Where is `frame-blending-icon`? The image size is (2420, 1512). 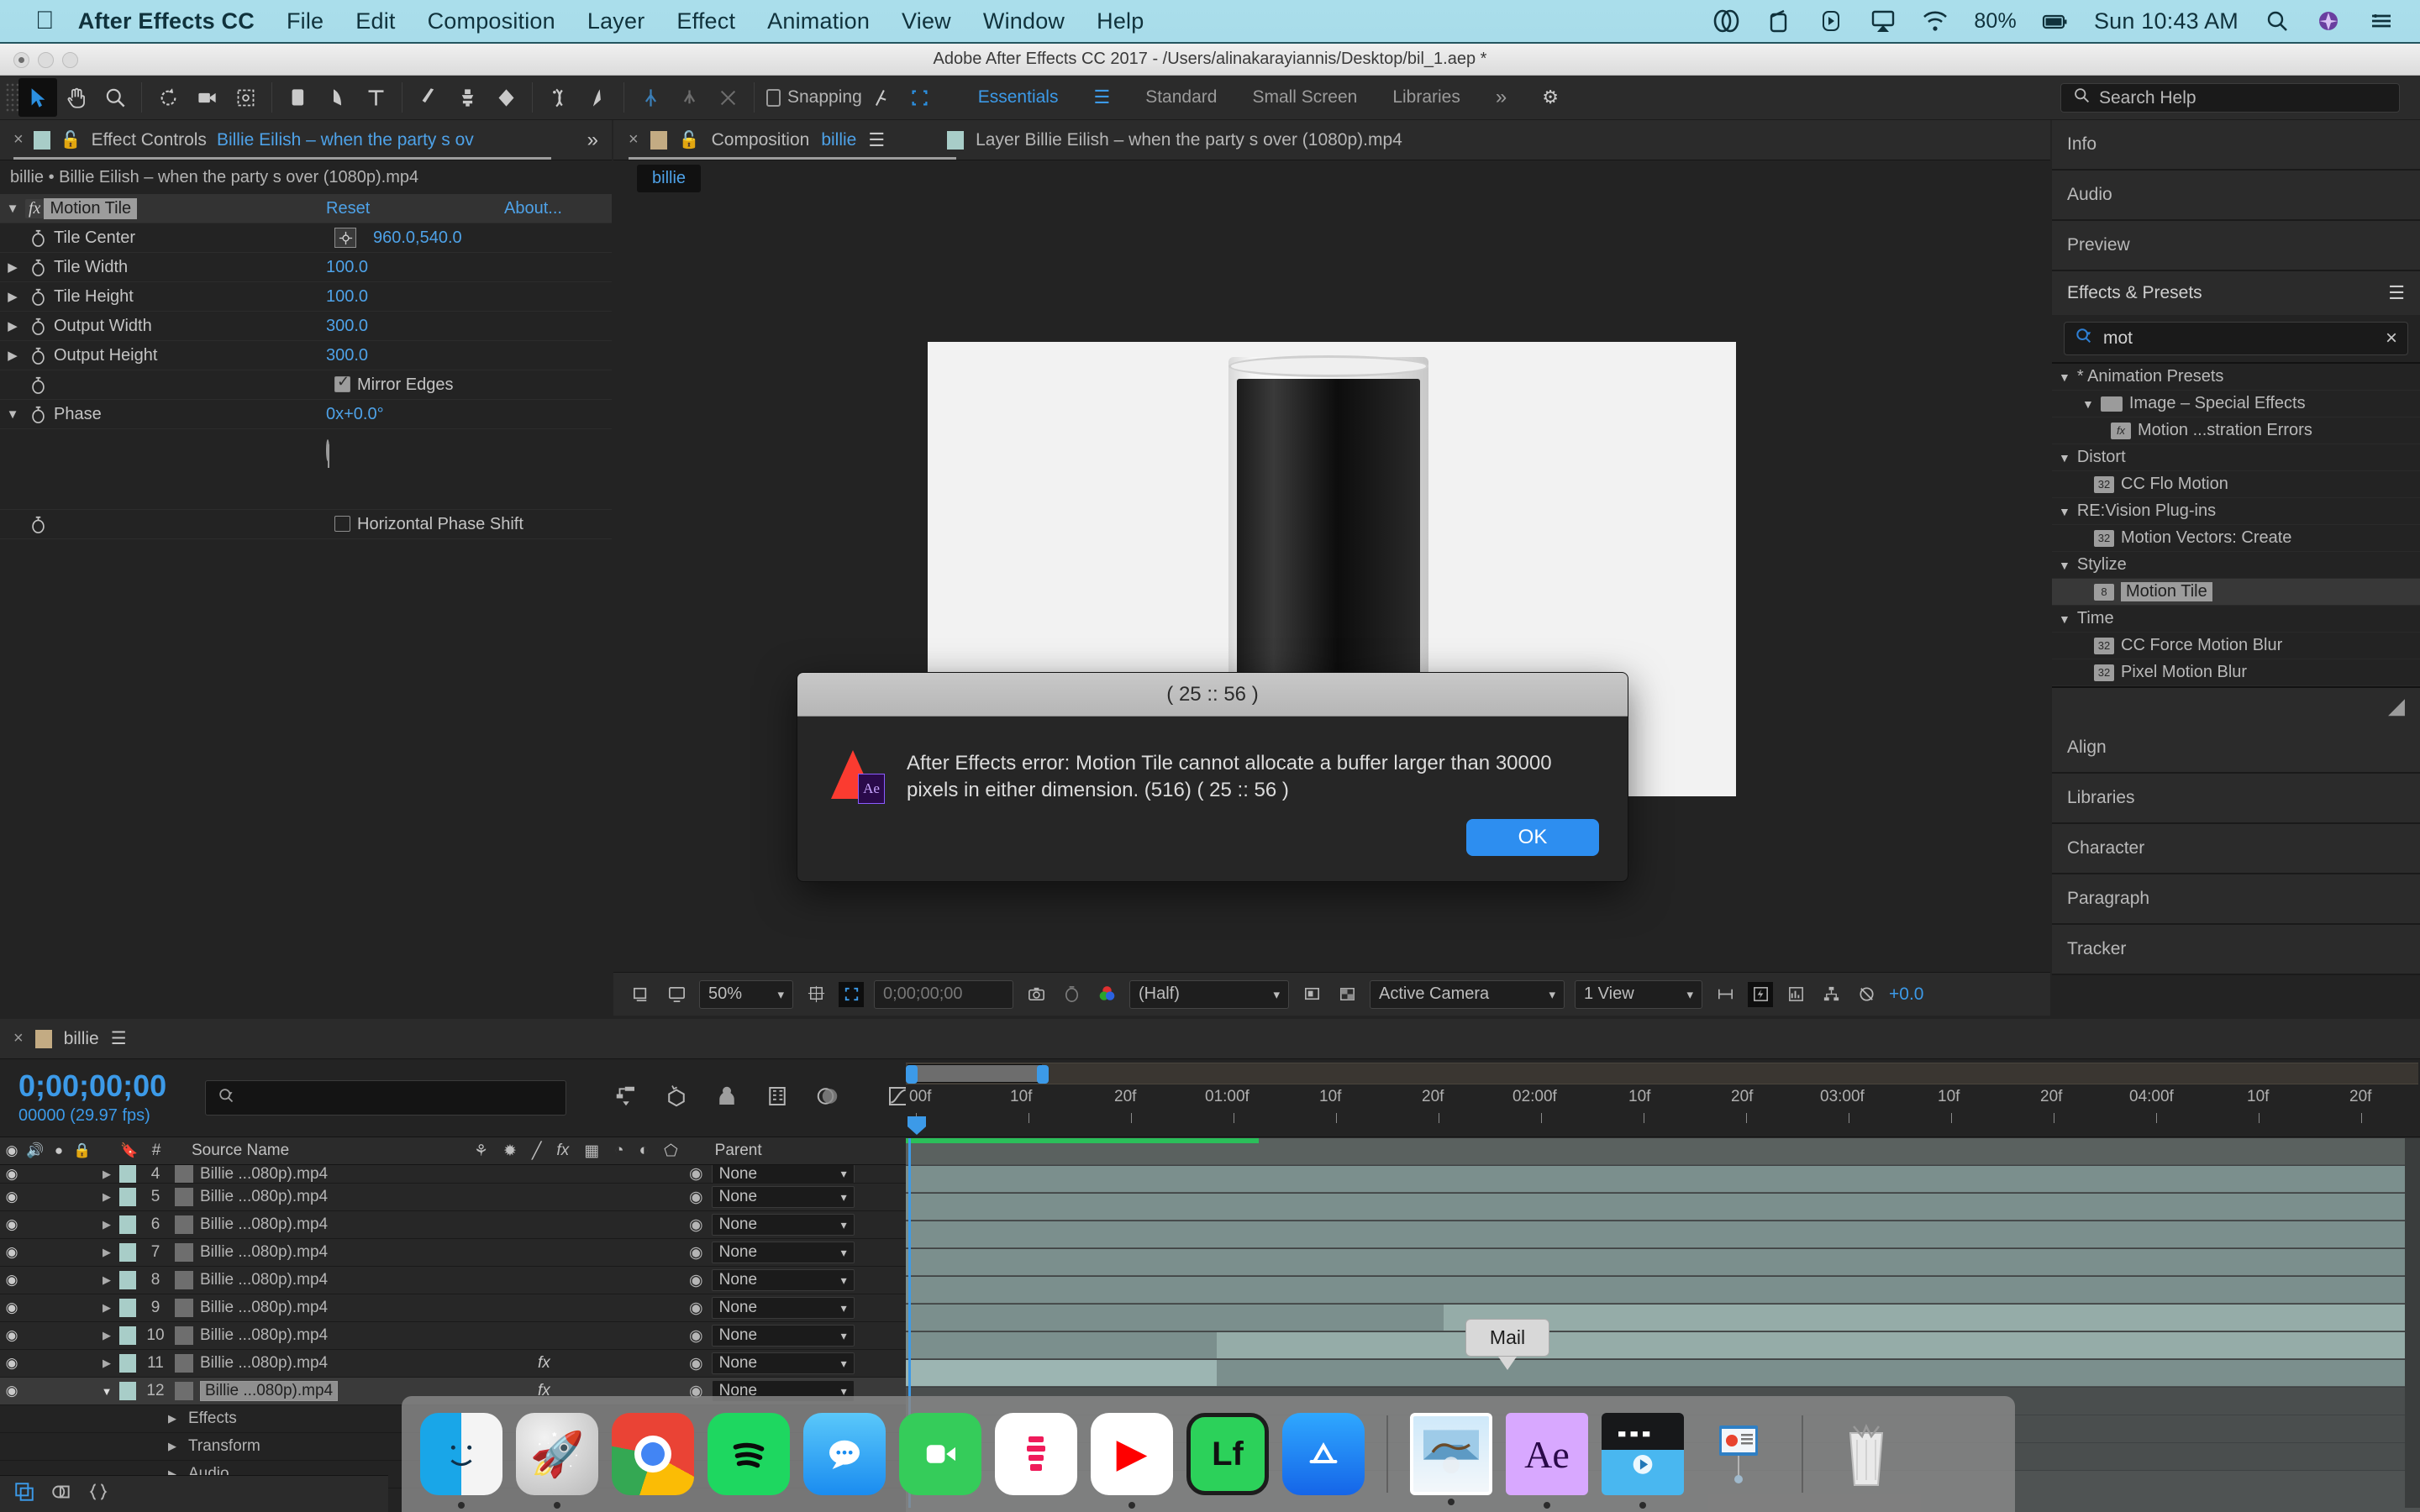 frame-blending-icon is located at coordinates (778, 1098).